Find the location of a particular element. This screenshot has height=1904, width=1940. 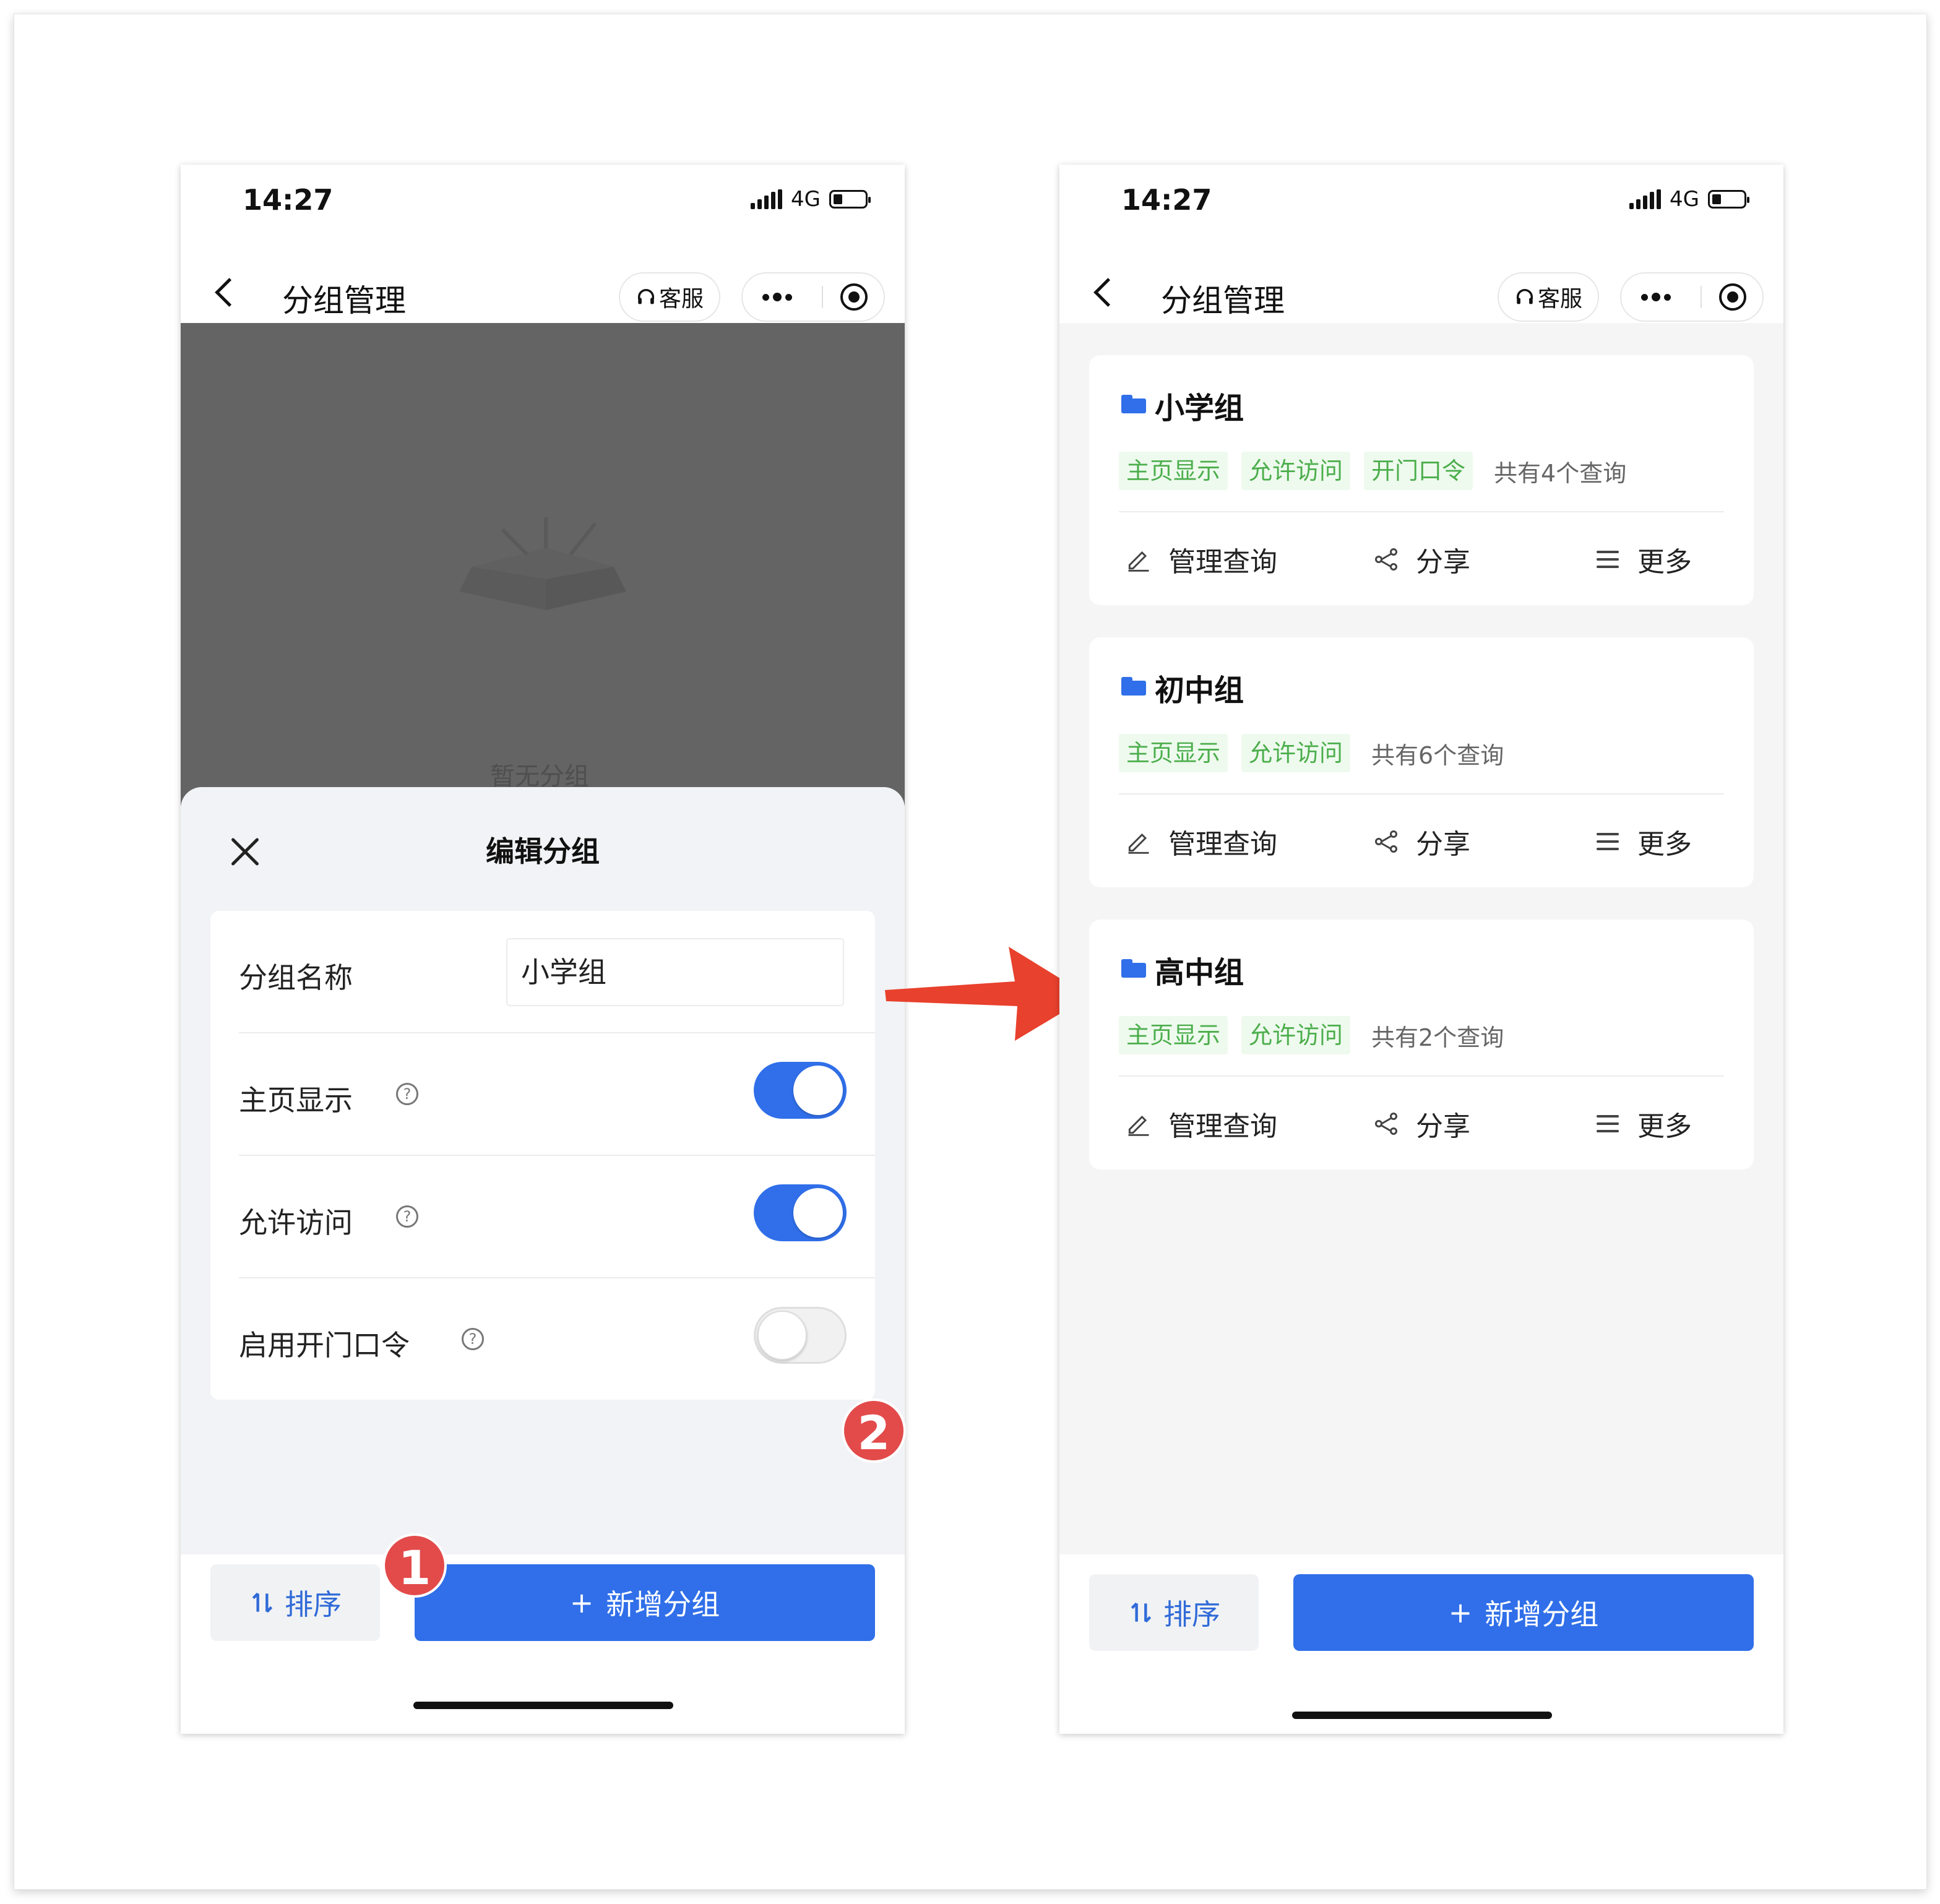

group-card: 初中组 主页显示 允许访问 共有6个查询 管理查询 分享 更多 is located at coordinates (1421, 762).